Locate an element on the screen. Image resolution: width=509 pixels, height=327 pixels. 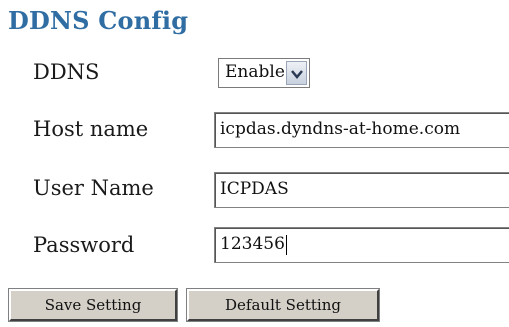
password-value: 123456 is located at coordinates (252, 244).